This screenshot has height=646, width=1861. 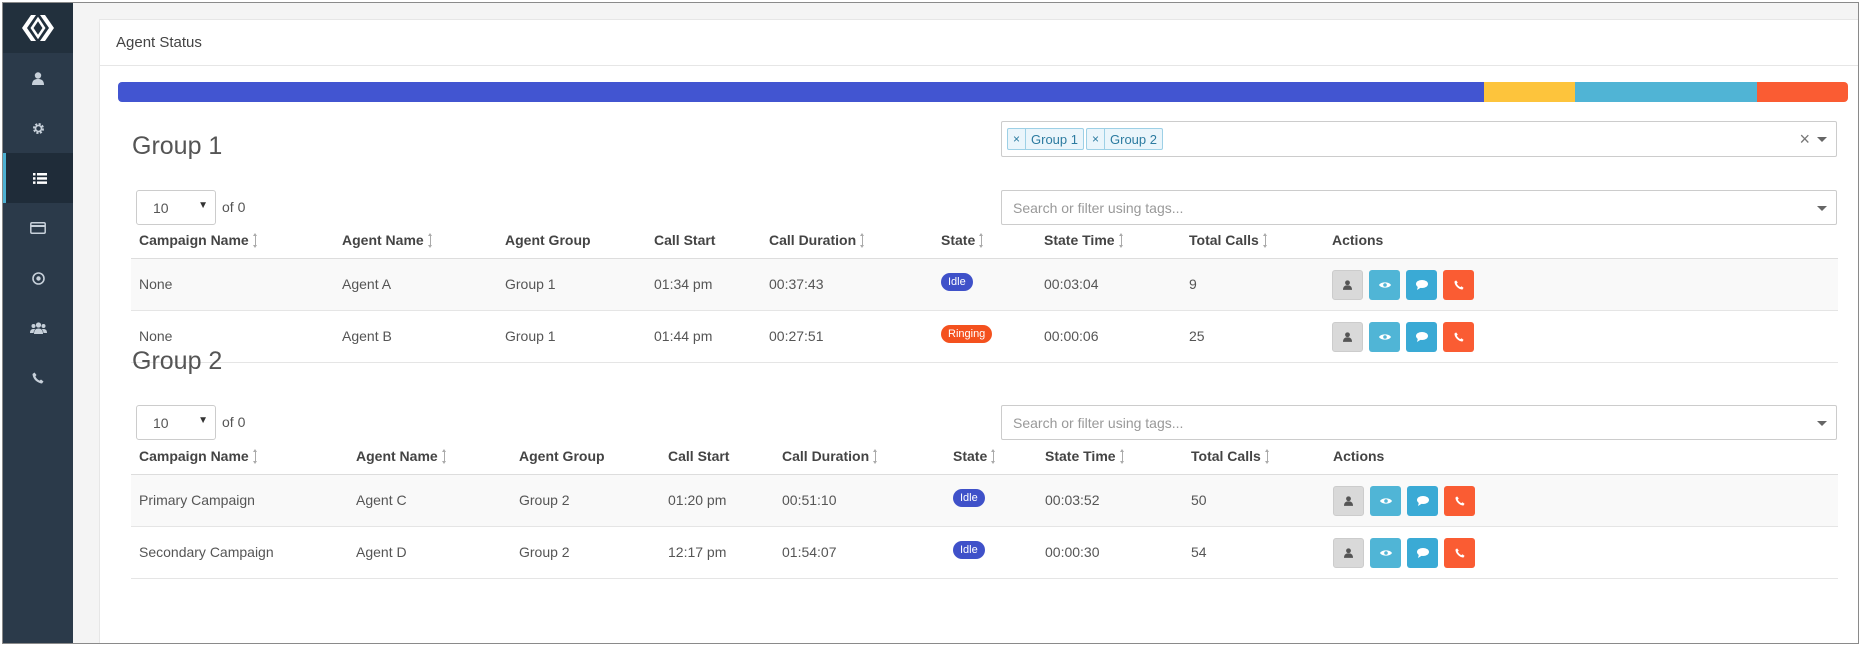 What do you see at coordinates (38, 278) in the screenshot?
I see `sidebar-item-targets` at bounding box center [38, 278].